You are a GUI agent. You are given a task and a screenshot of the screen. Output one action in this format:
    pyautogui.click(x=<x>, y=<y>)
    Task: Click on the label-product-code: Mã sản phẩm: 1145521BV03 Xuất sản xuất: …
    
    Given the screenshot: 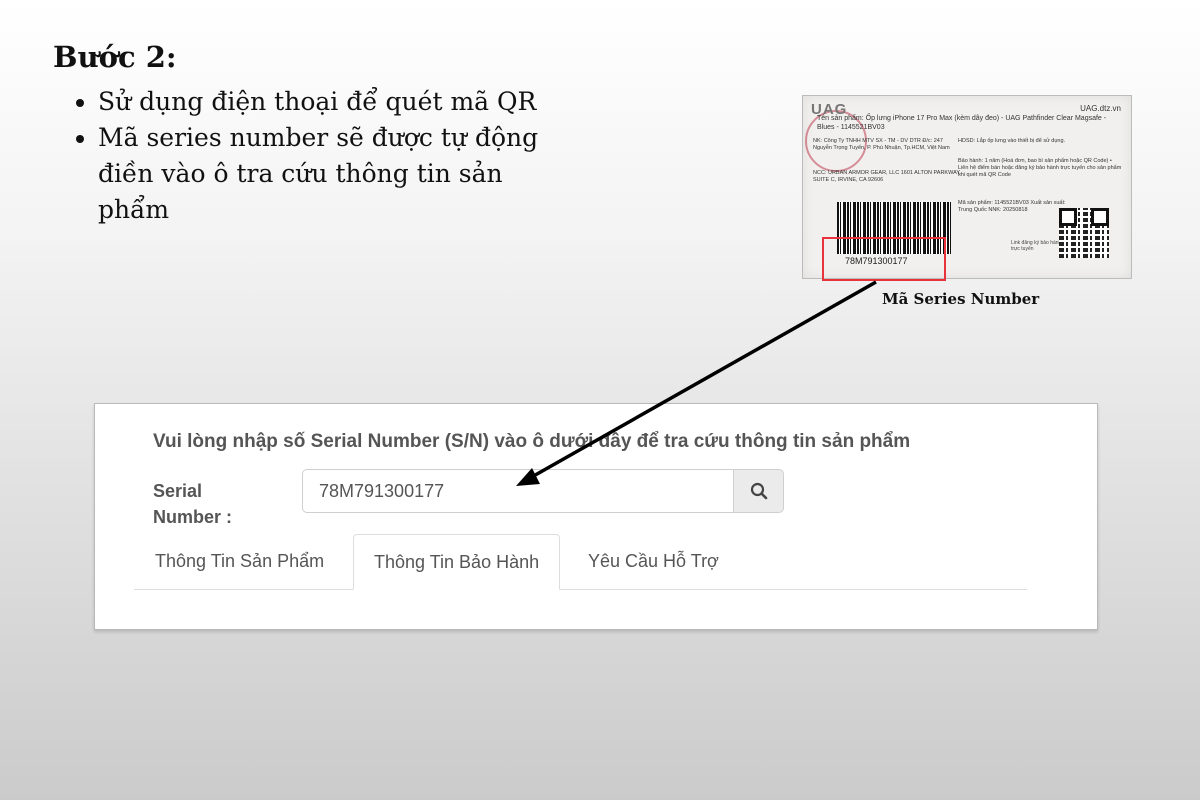 What is the action you would take?
    pyautogui.click(x=1012, y=206)
    